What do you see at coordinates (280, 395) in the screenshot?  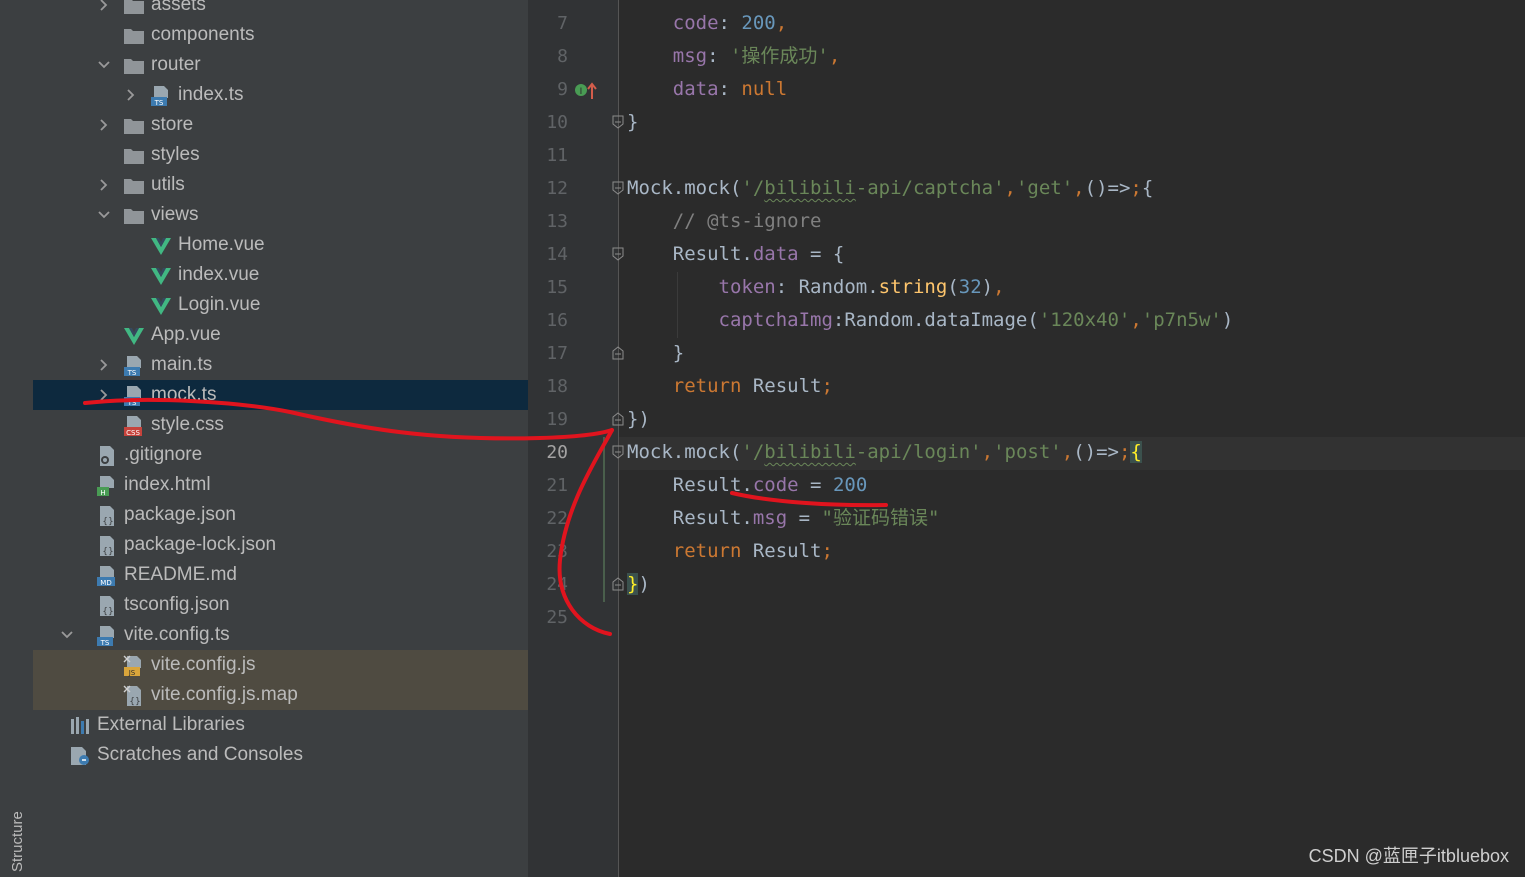 I see `tree-item: TS mock.ts` at bounding box center [280, 395].